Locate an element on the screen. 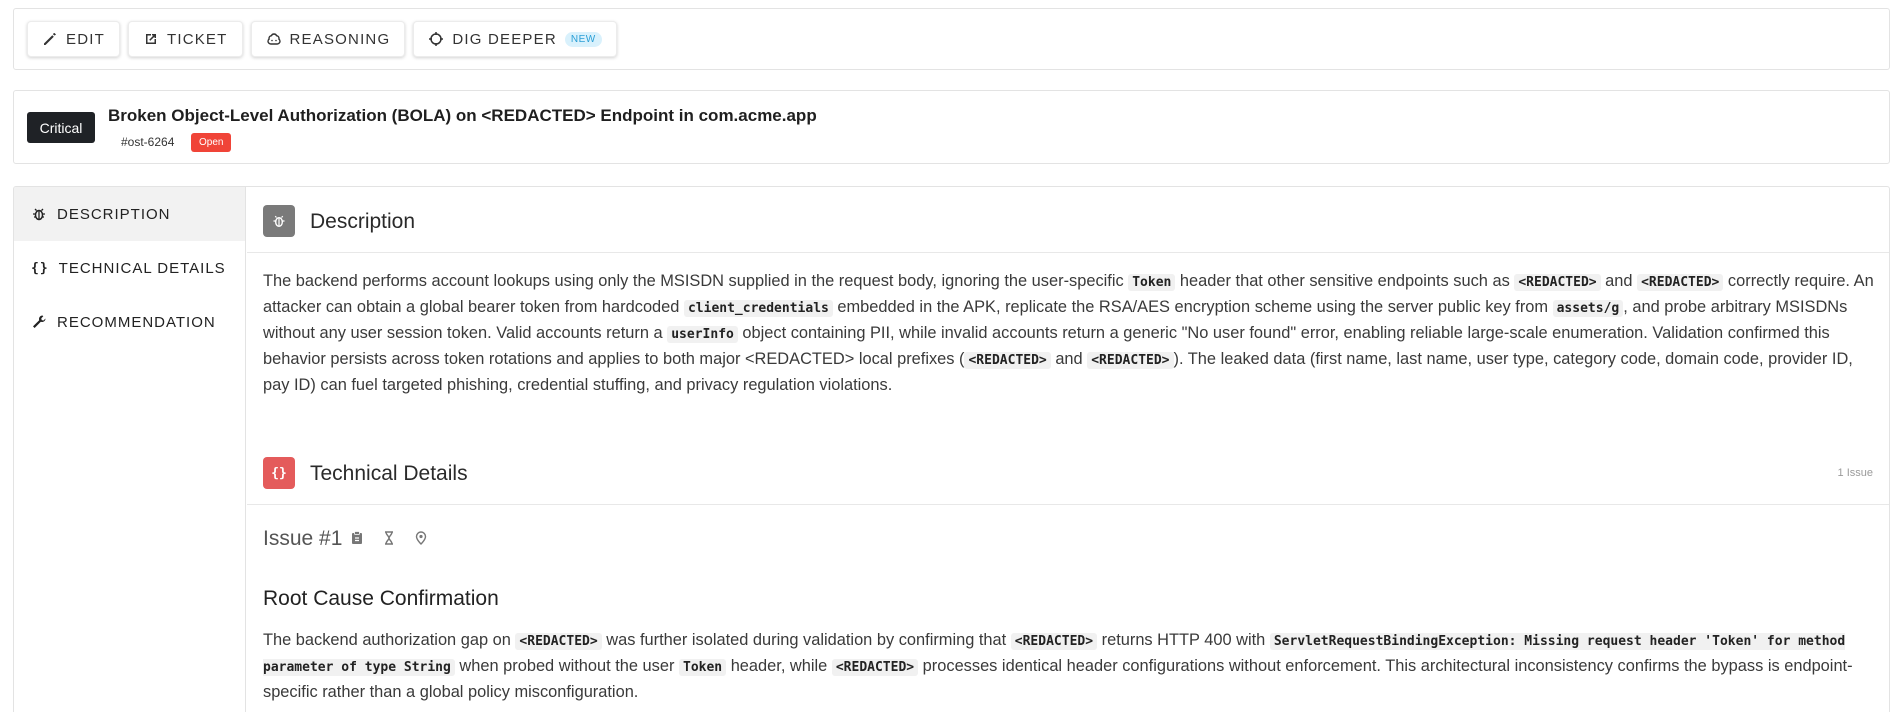  inline-code: assets/g is located at coordinates (1588, 308).